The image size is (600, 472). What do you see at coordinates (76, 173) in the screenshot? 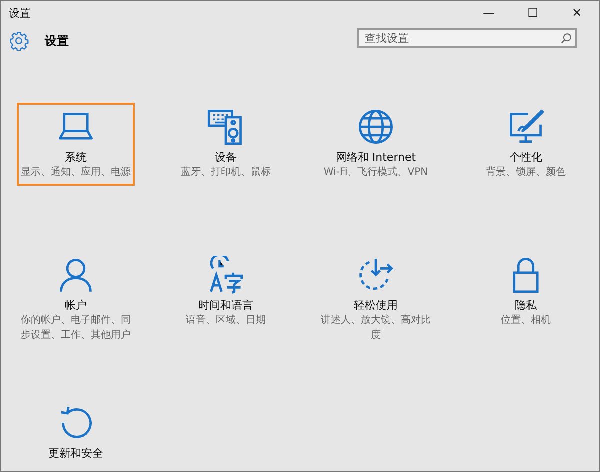
I see `tile-description: 显示、通知、应用、电源` at bounding box center [76, 173].